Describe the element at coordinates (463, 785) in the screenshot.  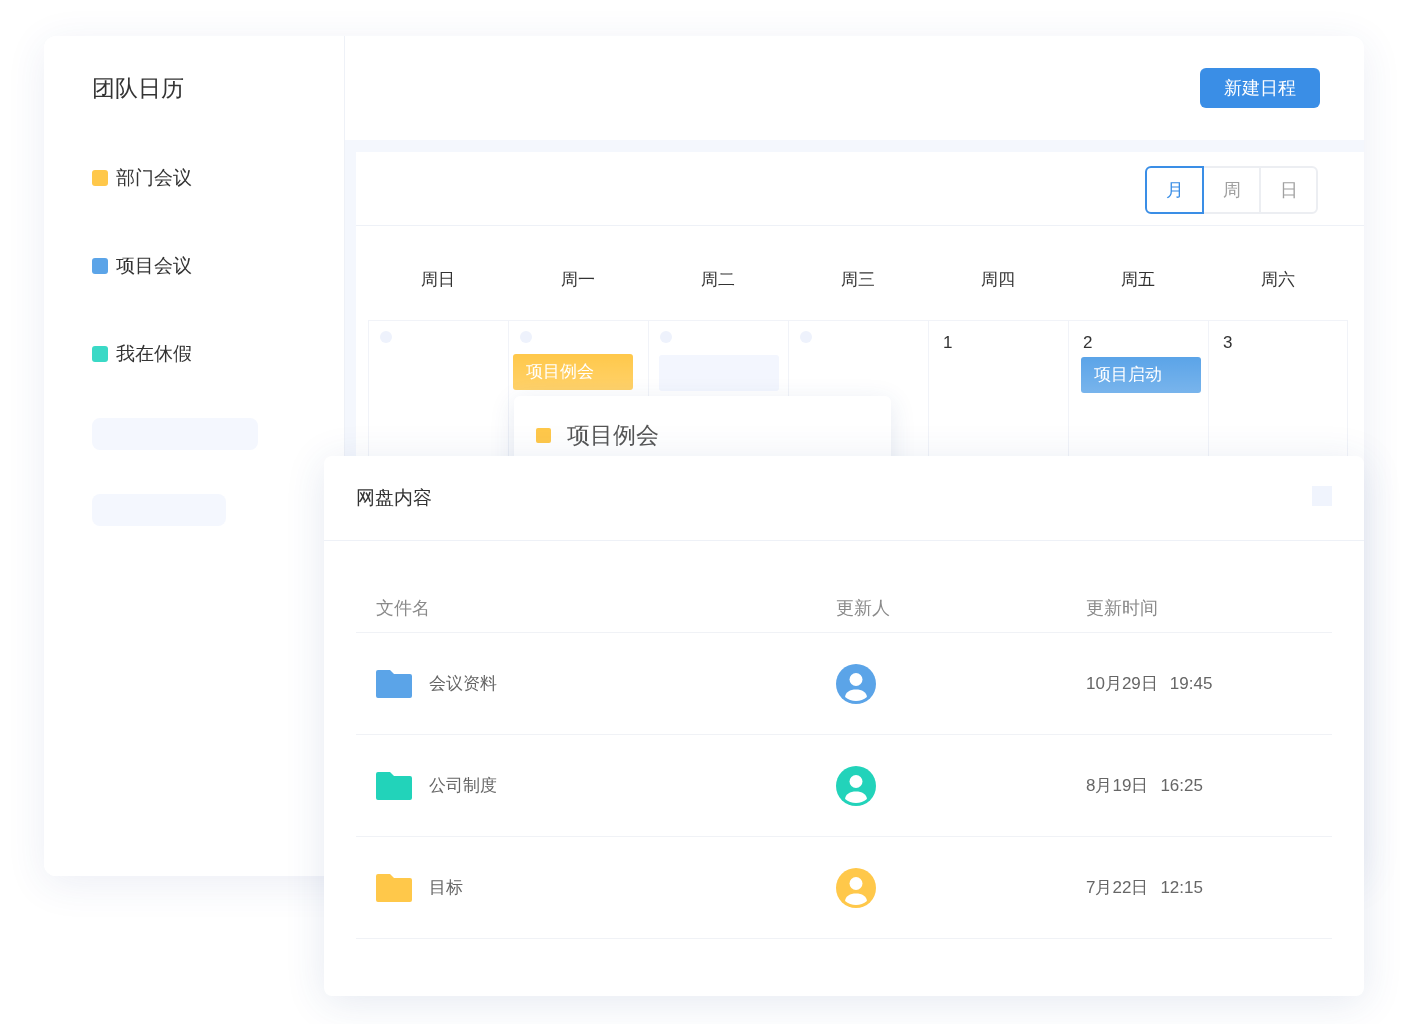
I see `file-name: 公司制度` at that location.